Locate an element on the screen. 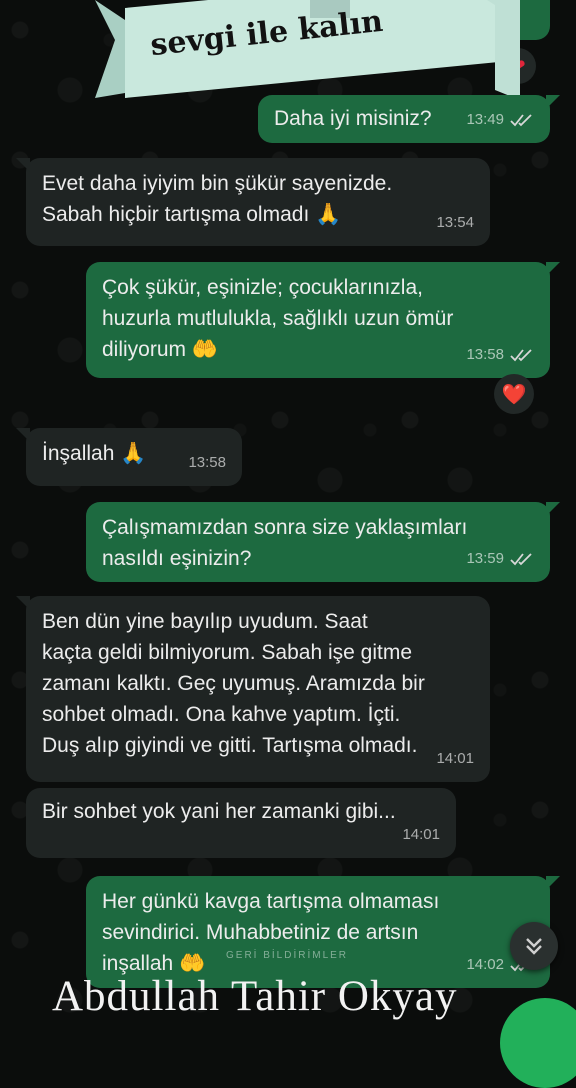 Image resolution: width=576 pixels, height=1088 pixels. message-bubble-incoming: İnşallah 🙏 13:58 is located at coordinates (129, 457).